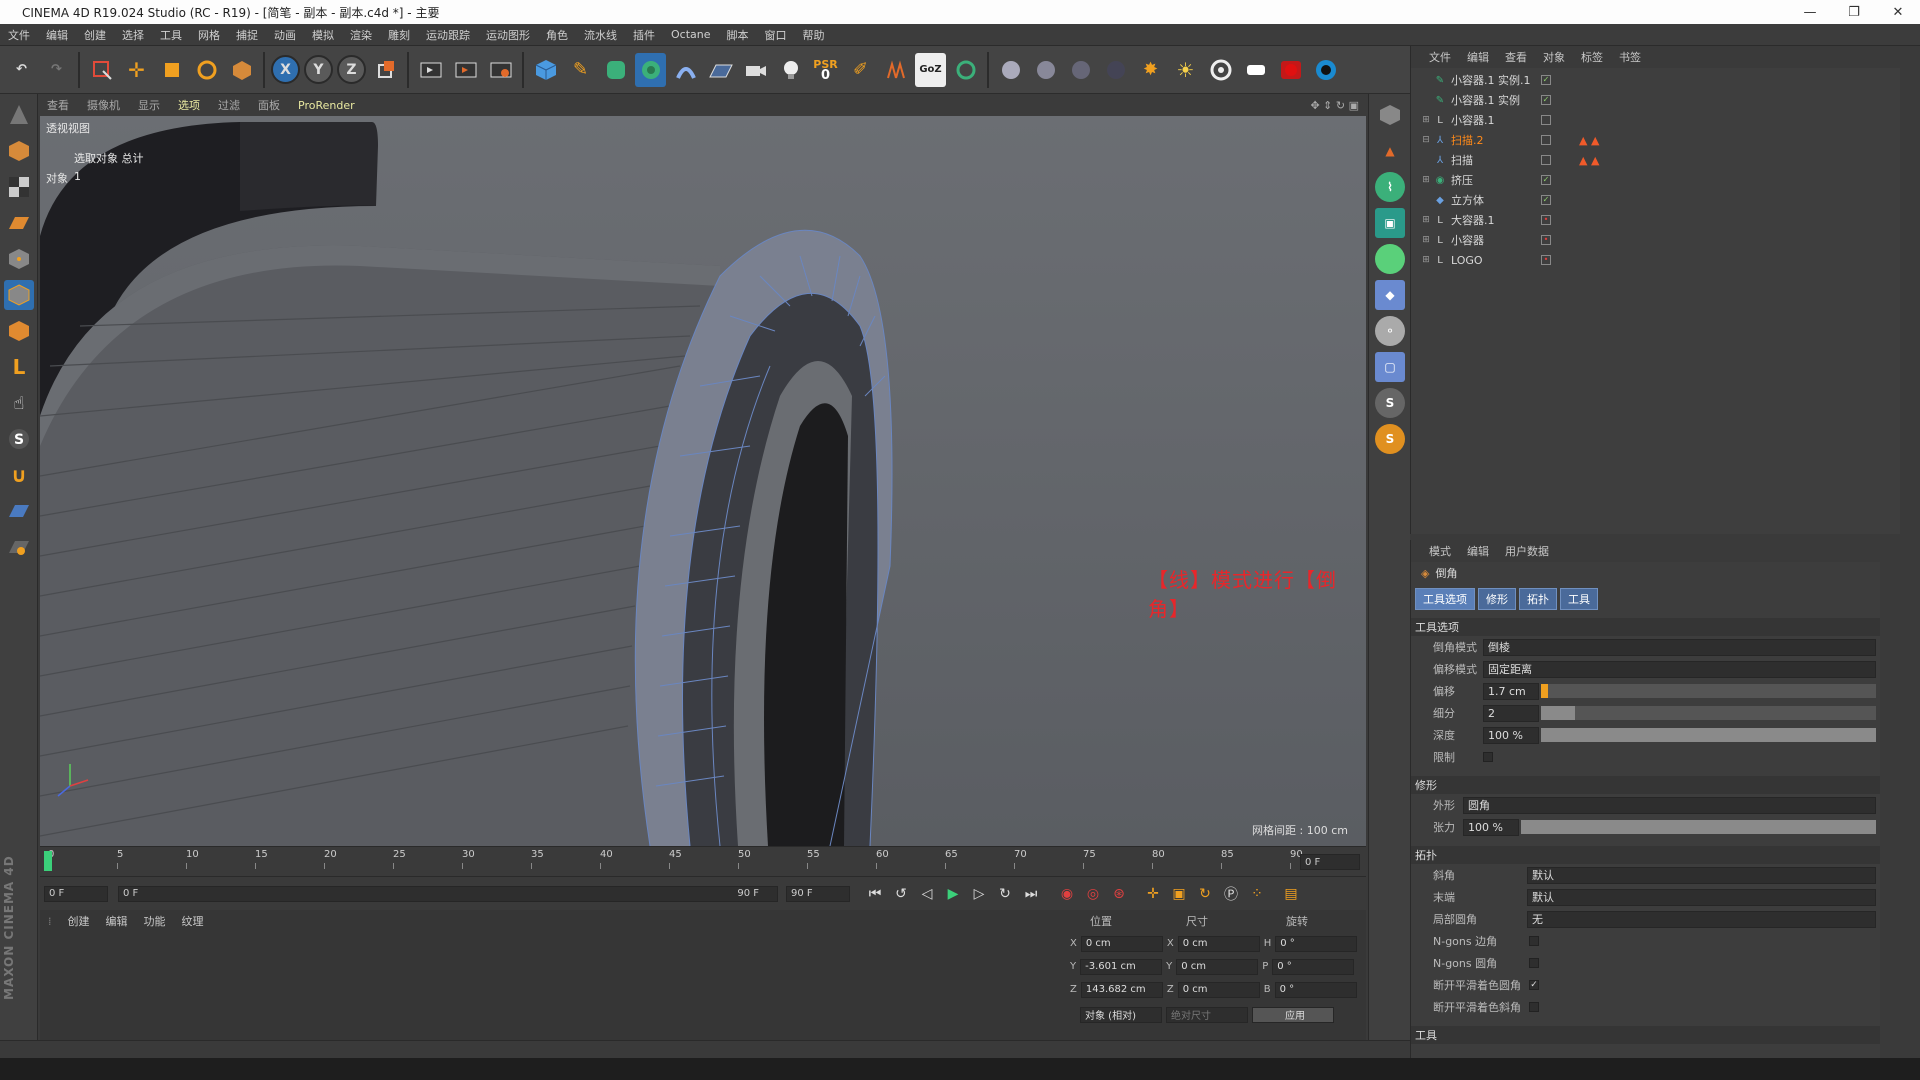 This screenshot has height=1080, width=1920. What do you see at coordinates (776, 35) in the screenshot?
I see `menu-window: 窗口` at bounding box center [776, 35].